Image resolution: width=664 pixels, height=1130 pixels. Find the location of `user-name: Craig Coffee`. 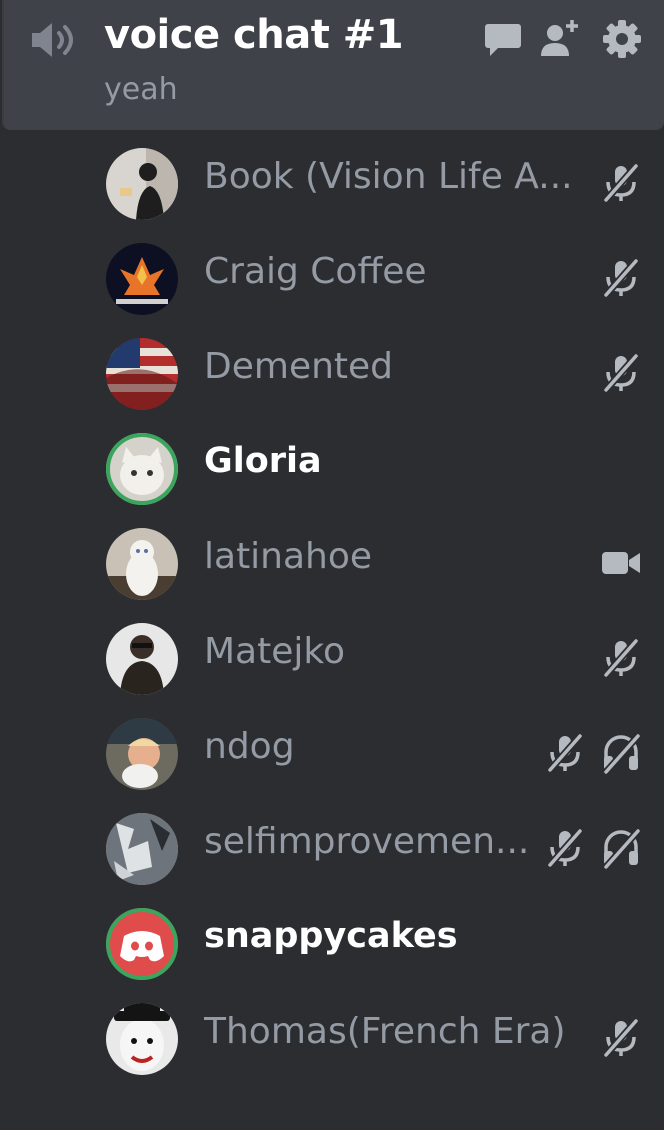

user-name: Craig Coffee is located at coordinates (315, 271).